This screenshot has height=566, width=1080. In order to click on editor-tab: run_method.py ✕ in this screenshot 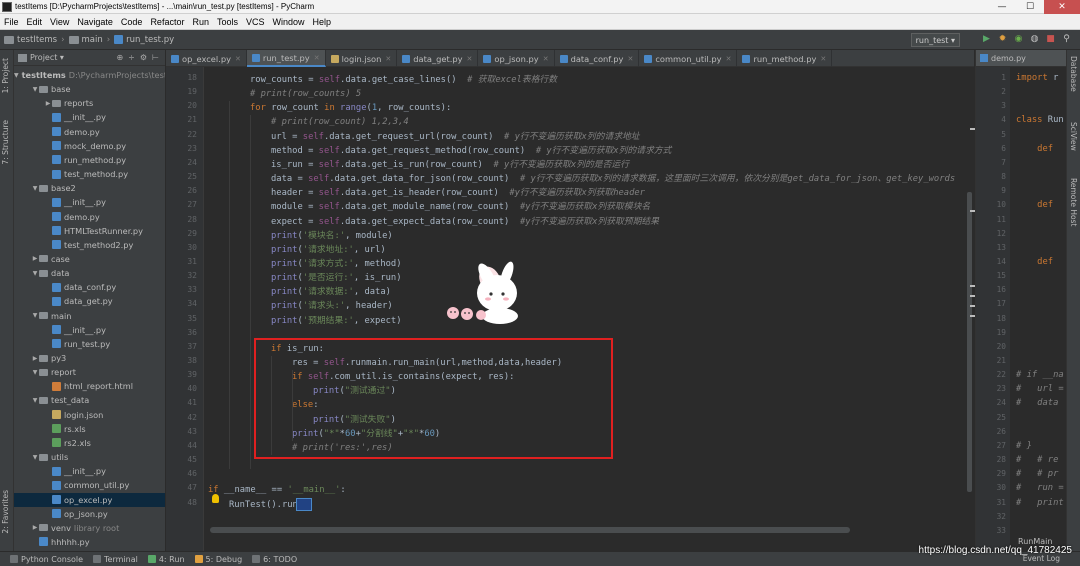, I will do `click(785, 58)`.